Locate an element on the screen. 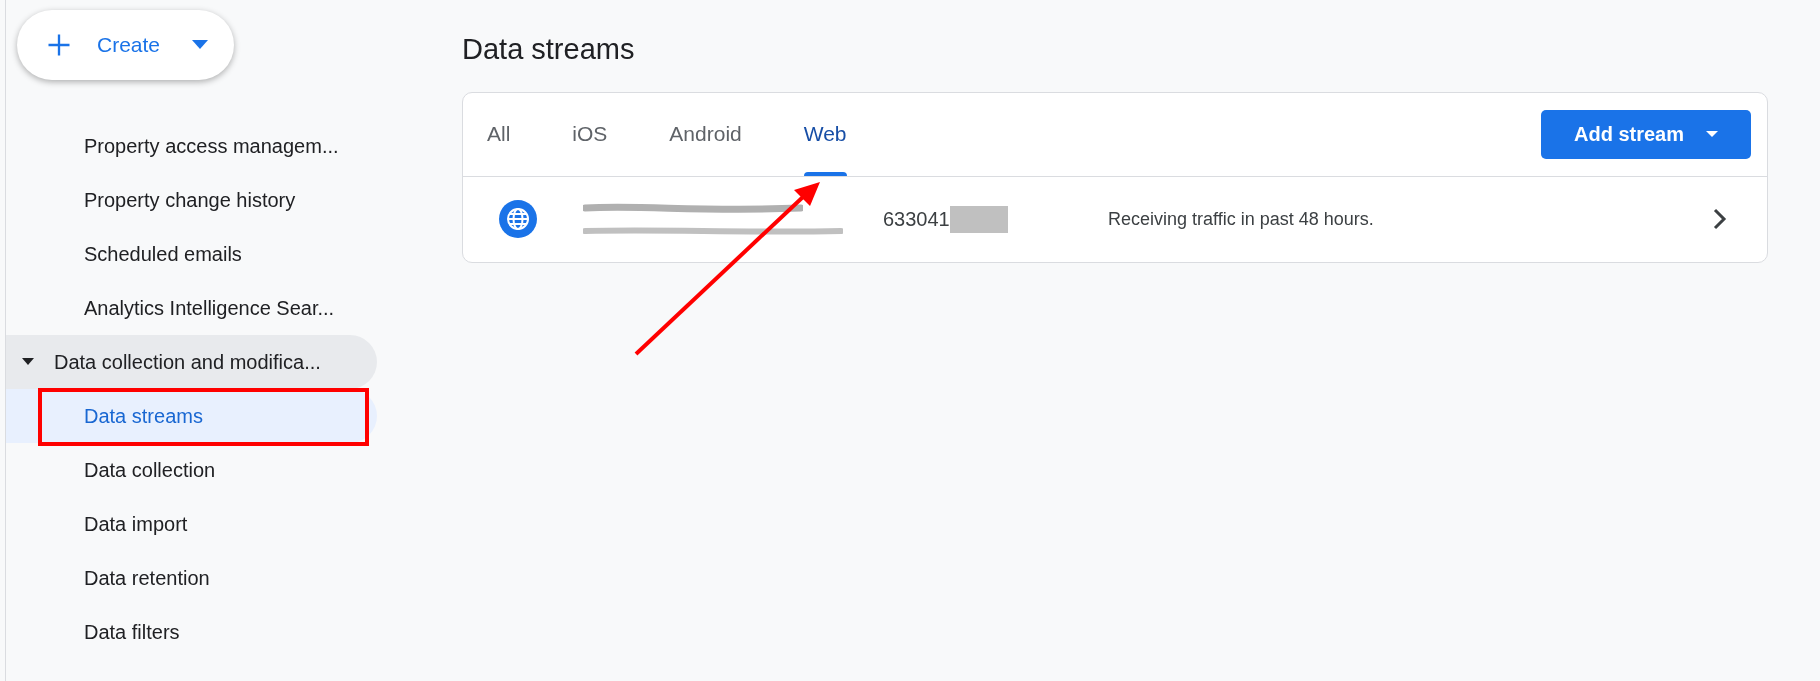 This screenshot has height=681, width=1820. create-button: Create is located at coordinates (125, 45).